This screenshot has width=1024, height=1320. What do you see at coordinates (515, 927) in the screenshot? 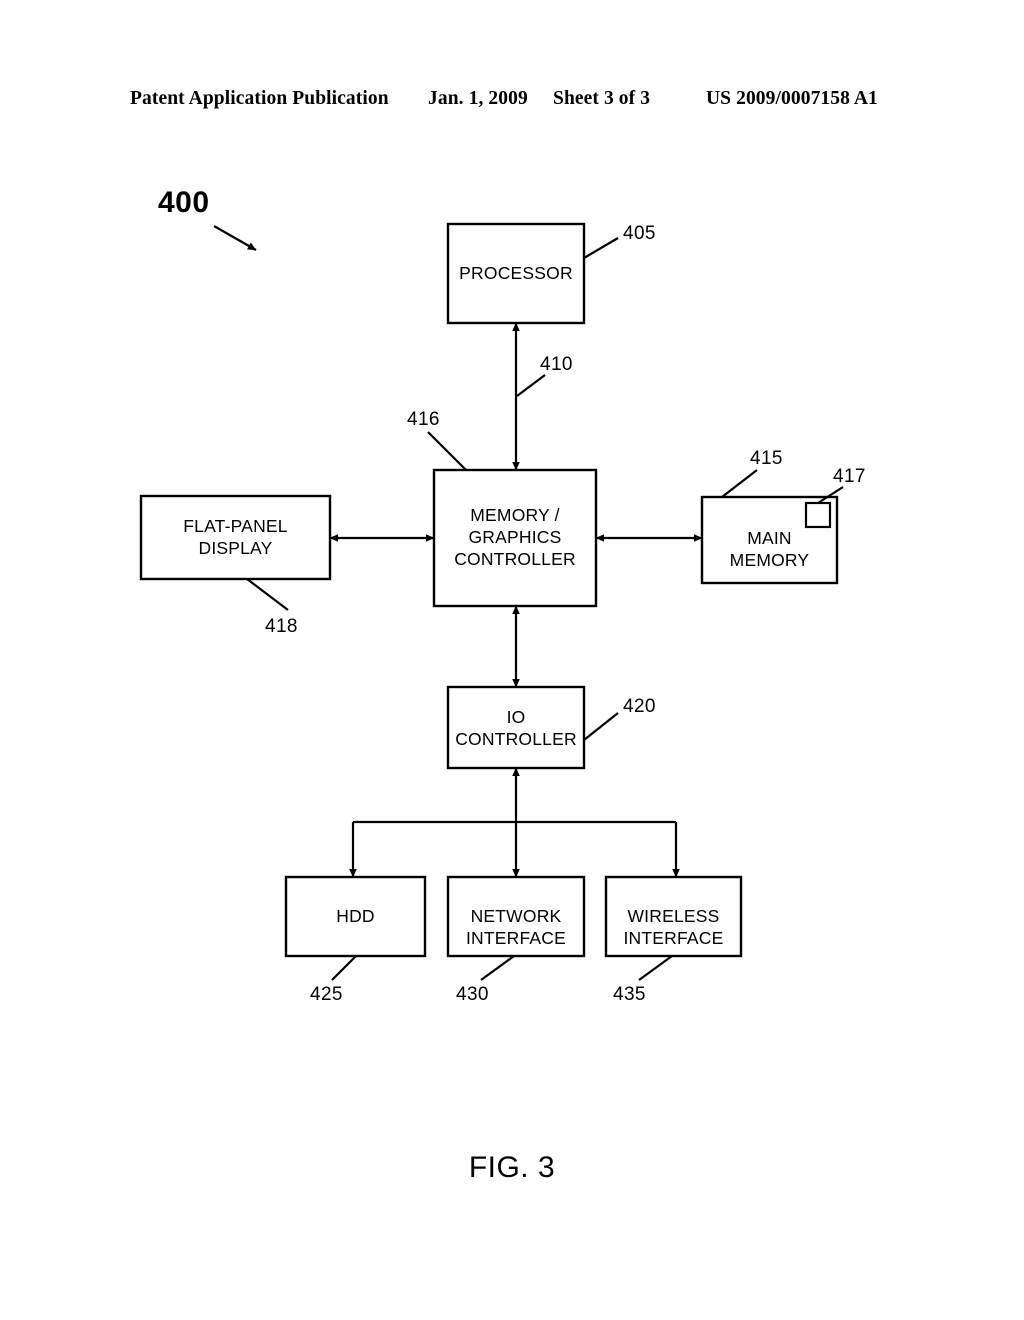
I see `block-label-network-interface: NETWORK INTERFACE` at bounding box center [515, 927].